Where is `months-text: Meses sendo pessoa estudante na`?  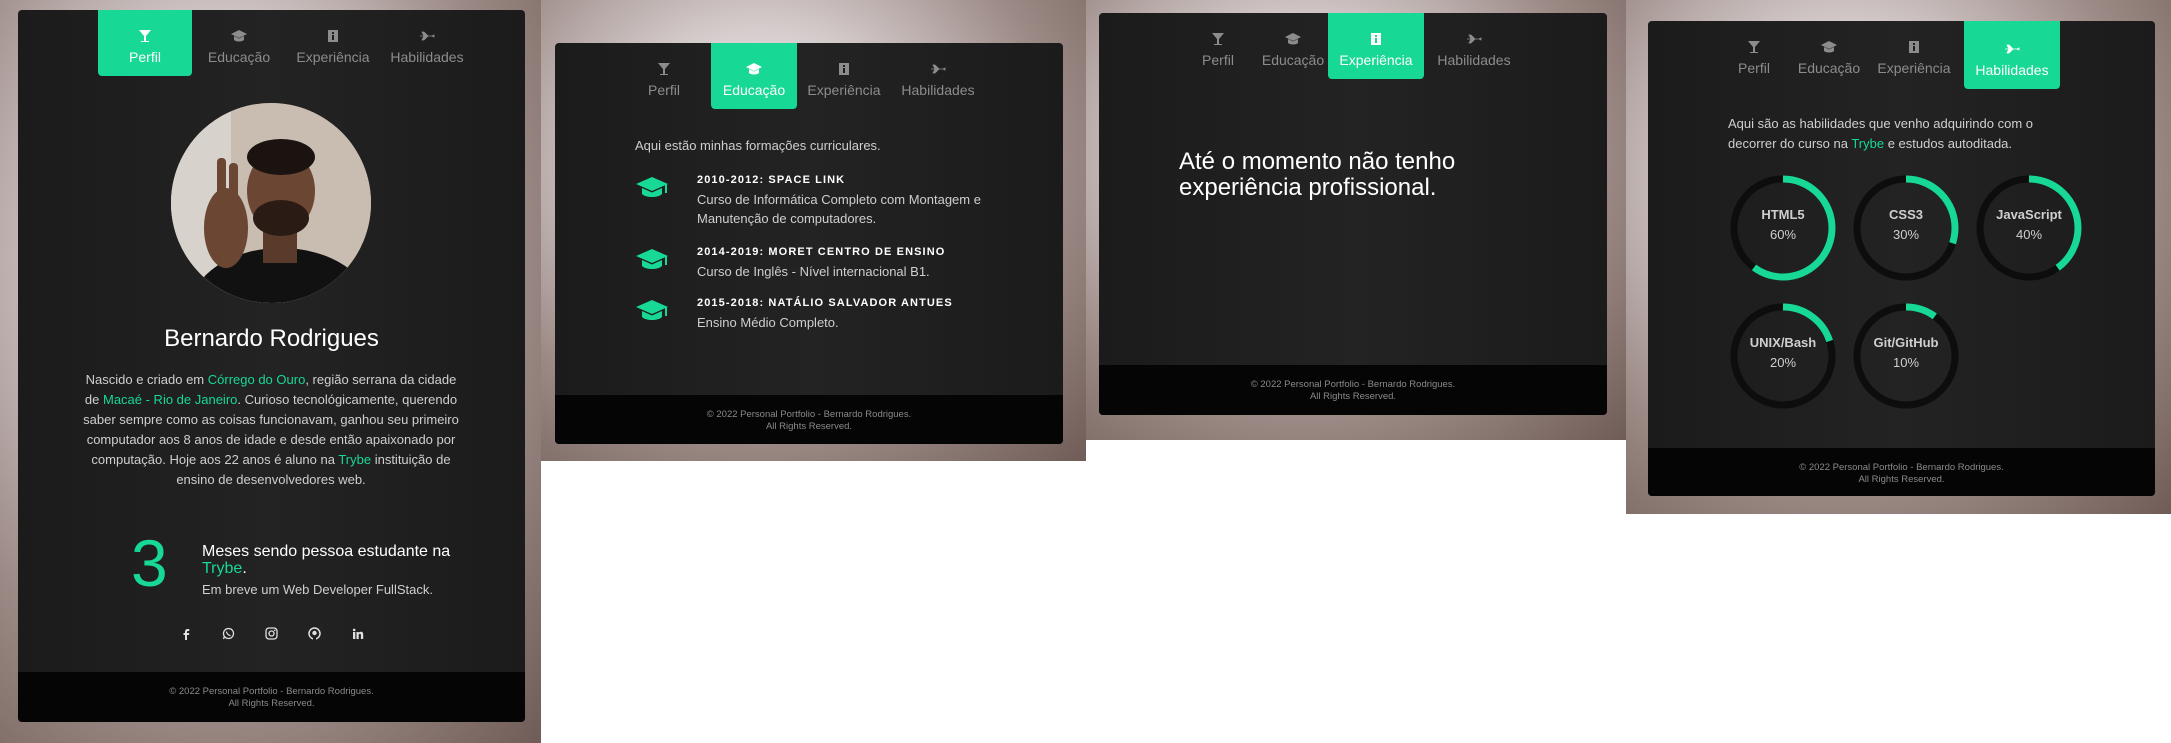
months-text: Meses sendo pessoa estudante na is located at coordinates (326, 551).